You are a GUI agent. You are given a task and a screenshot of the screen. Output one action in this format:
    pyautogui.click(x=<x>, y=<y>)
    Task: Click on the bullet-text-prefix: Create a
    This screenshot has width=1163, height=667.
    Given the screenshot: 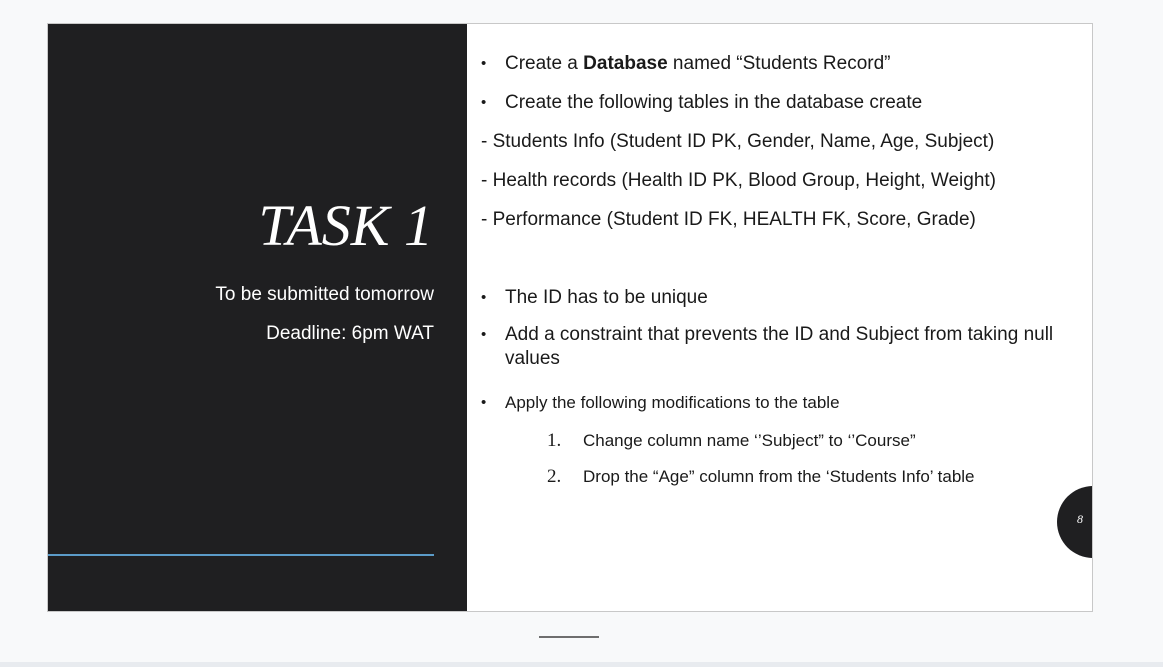 What is the action you would take?
    pyautogui.click(x=544, y=63)
    